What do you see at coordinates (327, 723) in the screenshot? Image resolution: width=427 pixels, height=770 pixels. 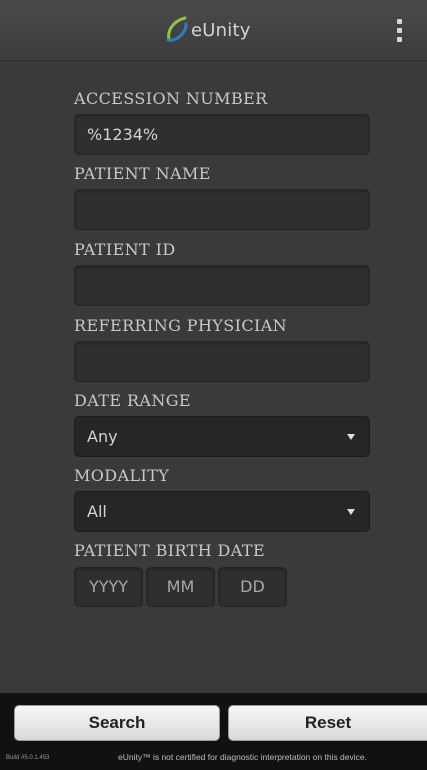 I see `reset-button: Reset` at bounding box center [327, 723].